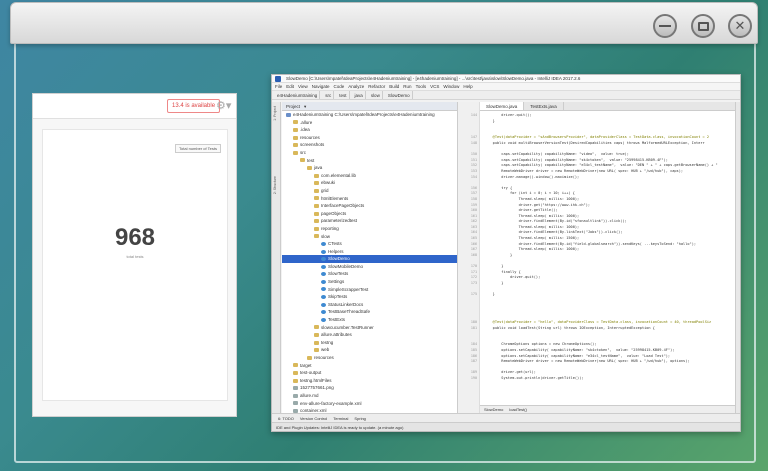 Image resolution: width=768 pixels, height=471 pixels. Describe the element at coordinates (369, 305) in the screenshot. I see `tree-item: StatusLinkerDocs` at that location.